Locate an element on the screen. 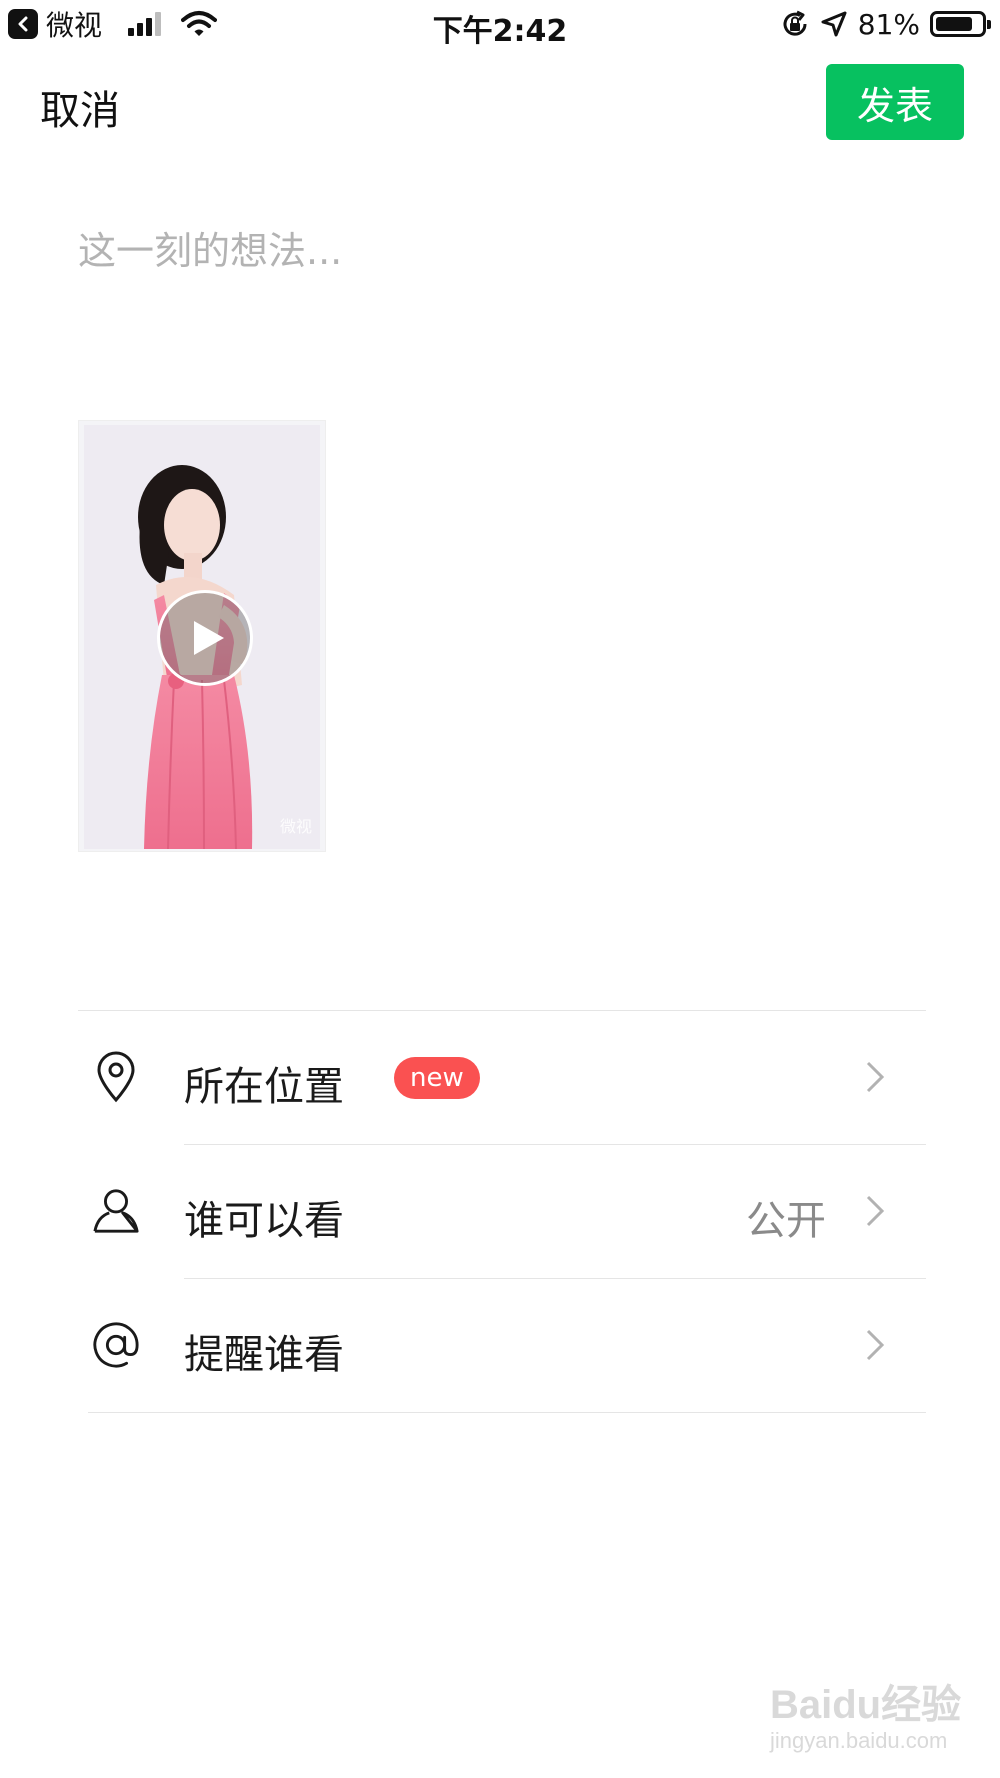 This screenshot has width=1000, height=1778. option-visibility: 谁可以看 公开 is located at coordinates (502, 1211).